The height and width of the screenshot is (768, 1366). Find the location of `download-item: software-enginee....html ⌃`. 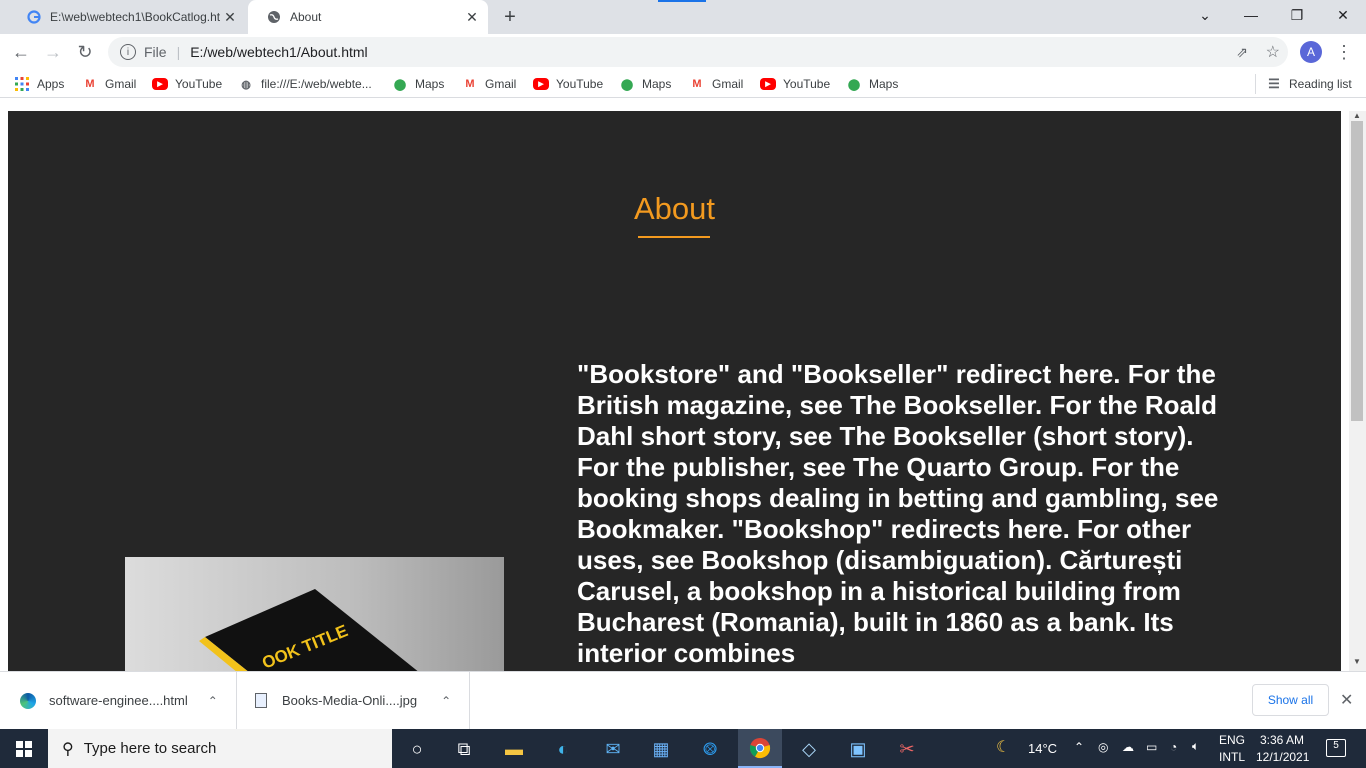

download-item: software-enginee....html ⌃ is located at coordinates (118, 700).